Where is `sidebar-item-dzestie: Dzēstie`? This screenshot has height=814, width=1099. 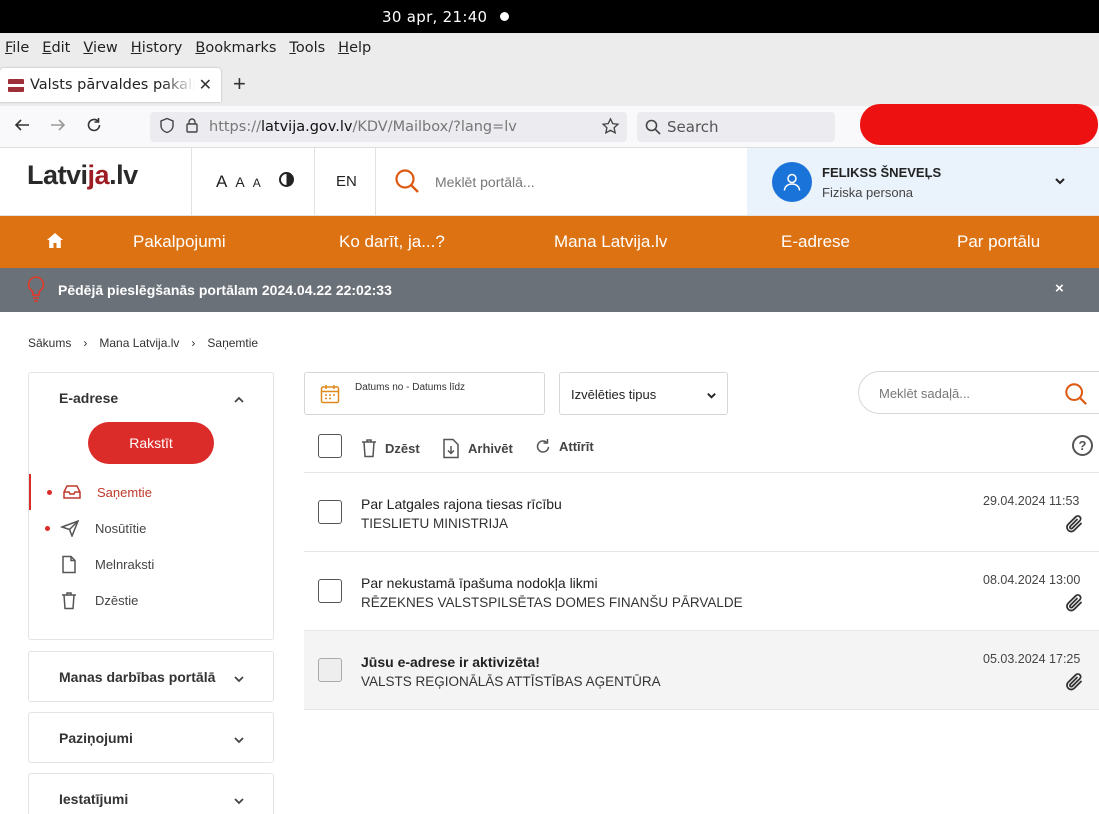
sidebar-item-dzestie: Dzēstie is located at coordinates (151, 600).